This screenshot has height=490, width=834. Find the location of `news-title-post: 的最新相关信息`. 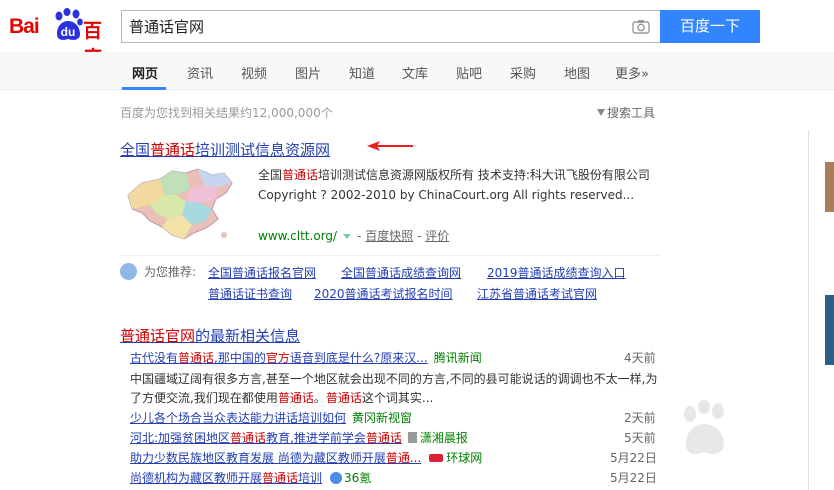

news-title-post: 的最新相关信息 is located at coordinates (248, 336).